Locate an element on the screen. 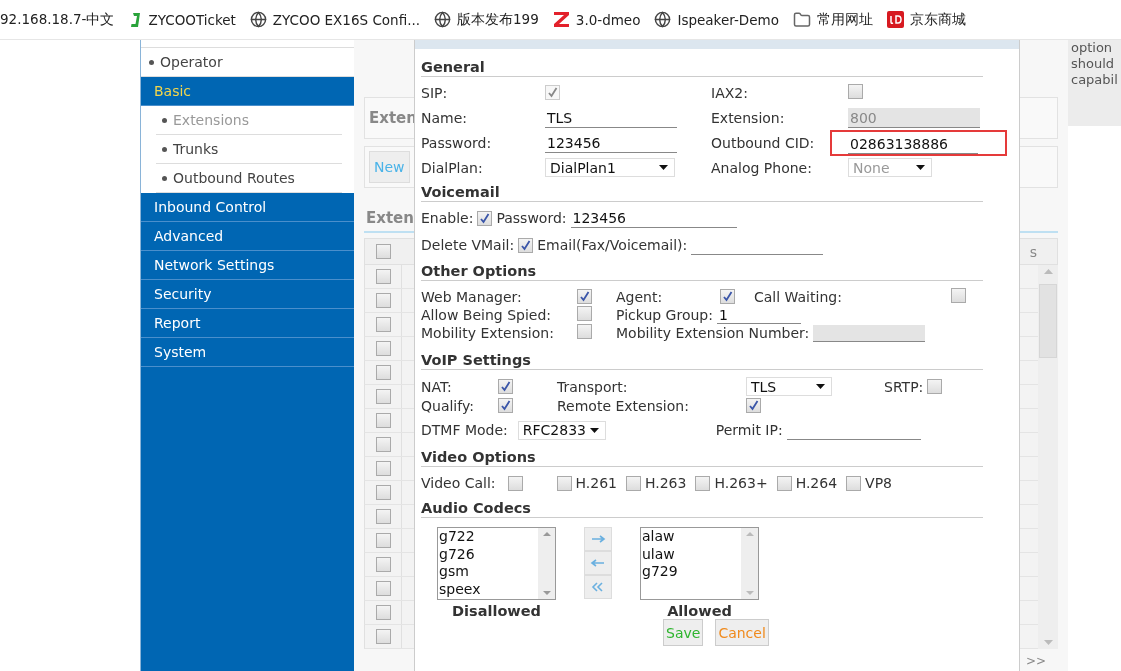 This screenshot has height=671, width=1121. bookmark-link: 常用网址 is located at coordinates (832, 19).